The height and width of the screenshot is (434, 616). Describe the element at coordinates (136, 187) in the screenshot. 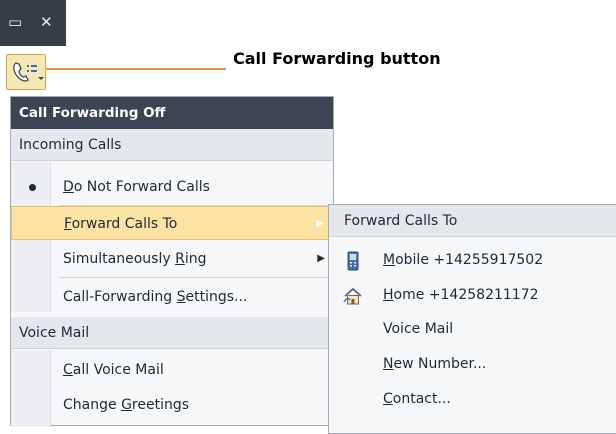

I see `menu-item-label: Do Not Forward Calls` at that location.